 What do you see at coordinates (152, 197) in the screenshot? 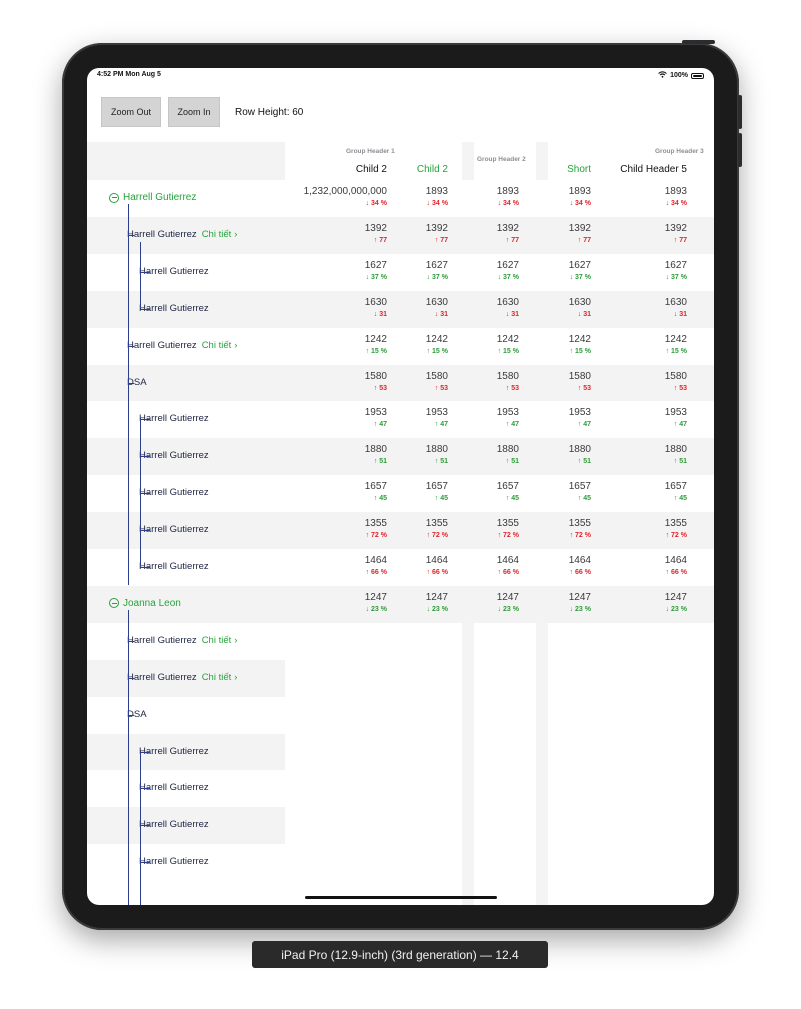
I see `group-row-label: Harrell Gutierrez` at bounding box center [152, 197].